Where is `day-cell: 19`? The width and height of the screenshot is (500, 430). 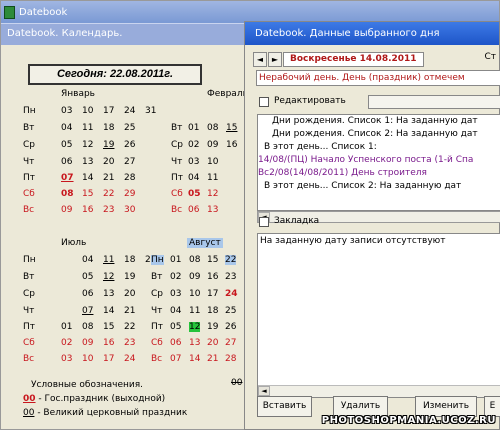 day-cell: 19 is located at coordinates (113, 145).